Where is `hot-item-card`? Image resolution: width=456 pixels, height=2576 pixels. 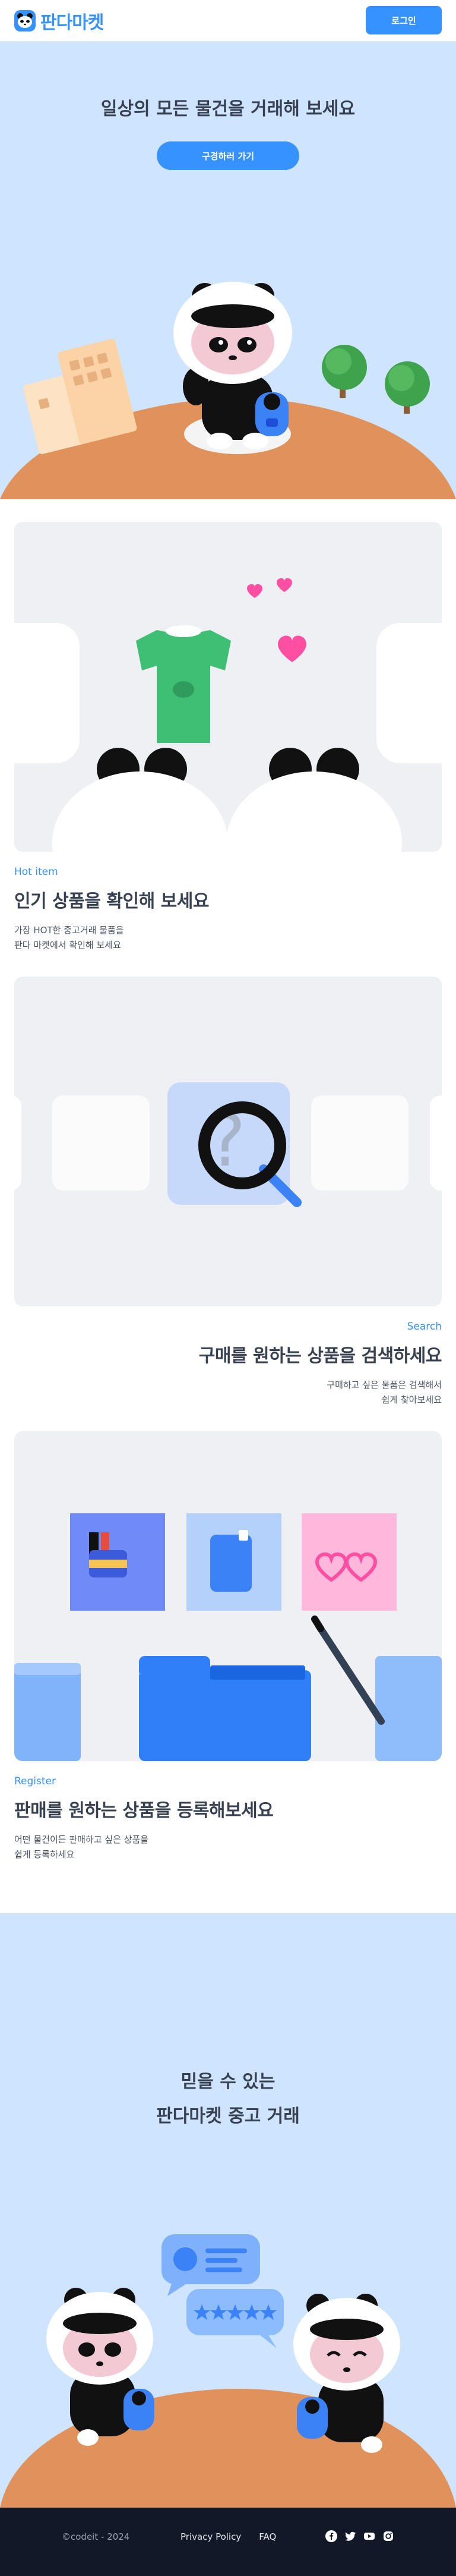 hot-item-card is located at coordinates (228, 687).